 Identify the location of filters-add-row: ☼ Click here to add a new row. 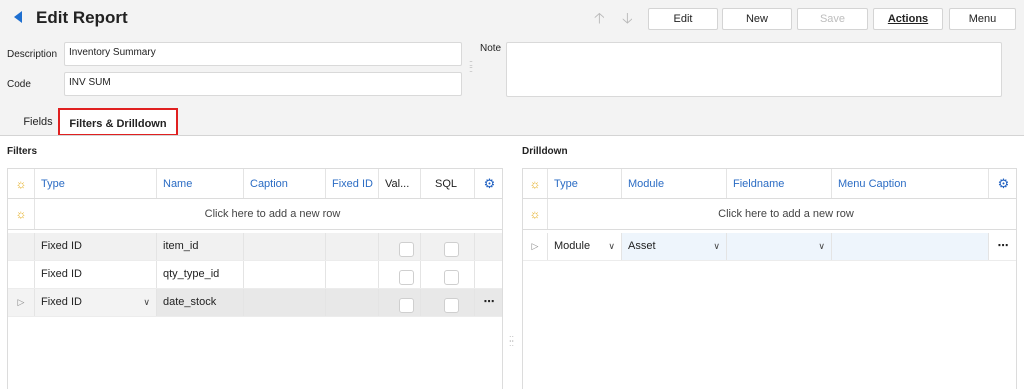
(255, 214).